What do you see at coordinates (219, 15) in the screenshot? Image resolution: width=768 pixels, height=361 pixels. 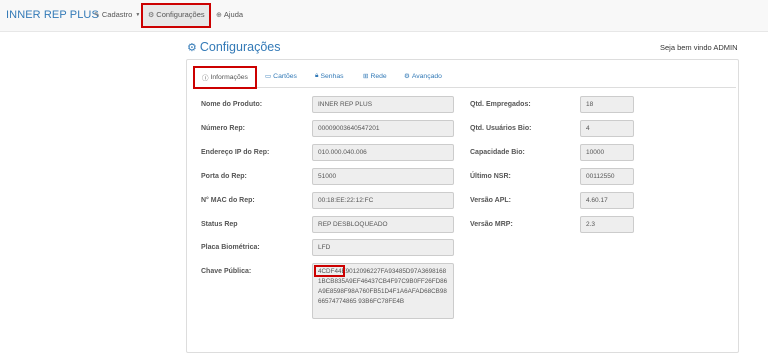 I see `life-ring-icon: ⊕` at bounding box center [219, 15].